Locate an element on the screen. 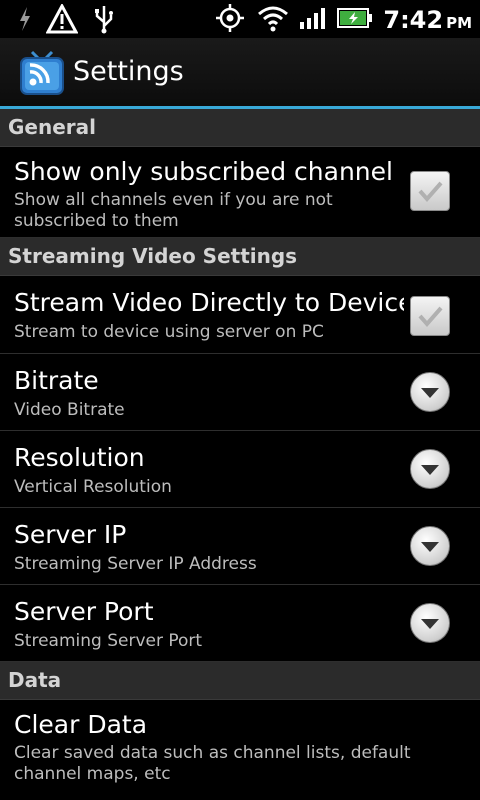 The image size is (480, 800). pref-resolution: Resolution Vertical Resolution is located at coordinates (240, 469).